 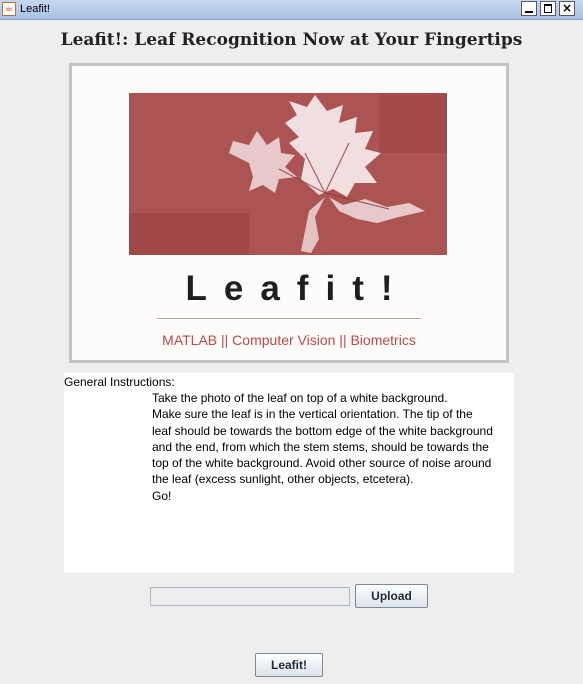 I want to click on leaf-photo, so click(x=288, y=174).